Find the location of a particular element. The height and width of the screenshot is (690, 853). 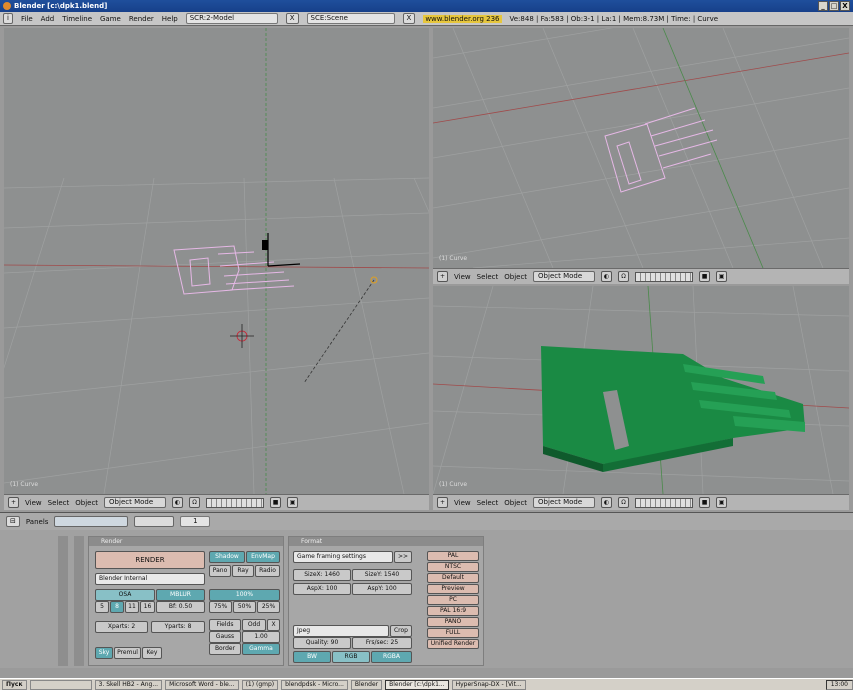

aspy-field: AspY: 100 is located at coordinates (382, 589).